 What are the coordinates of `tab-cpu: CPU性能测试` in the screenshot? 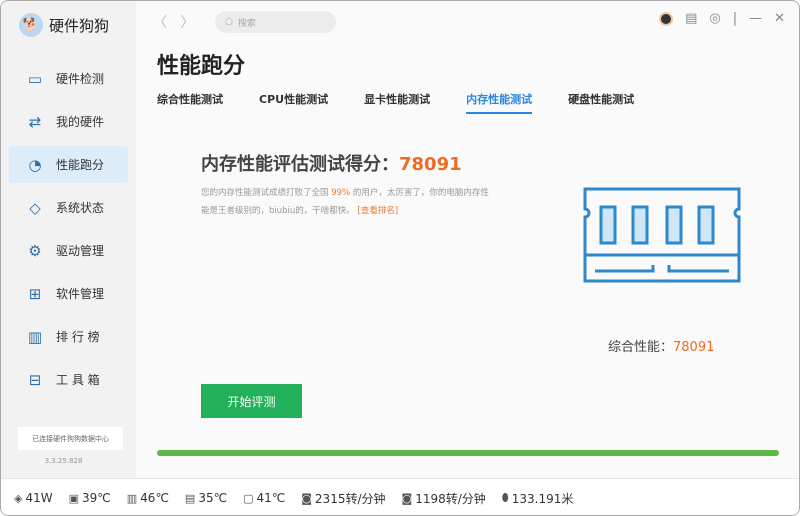 It's located at (293, 102).